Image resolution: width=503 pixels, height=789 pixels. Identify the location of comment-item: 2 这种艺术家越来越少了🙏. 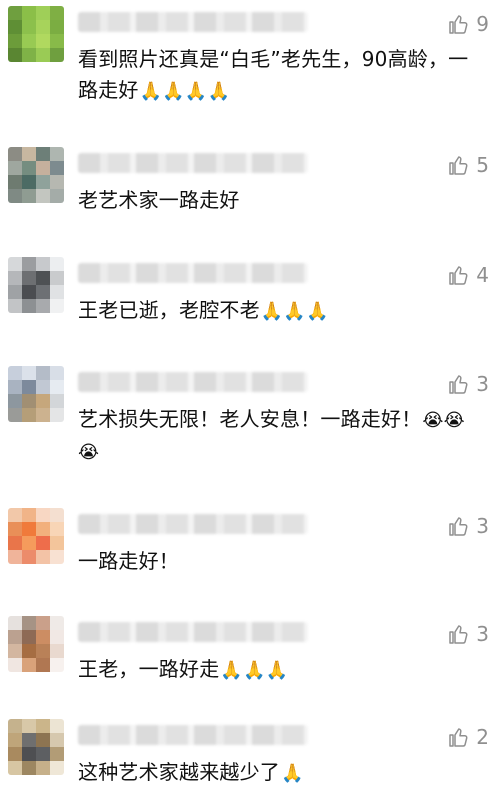
(251, 750).